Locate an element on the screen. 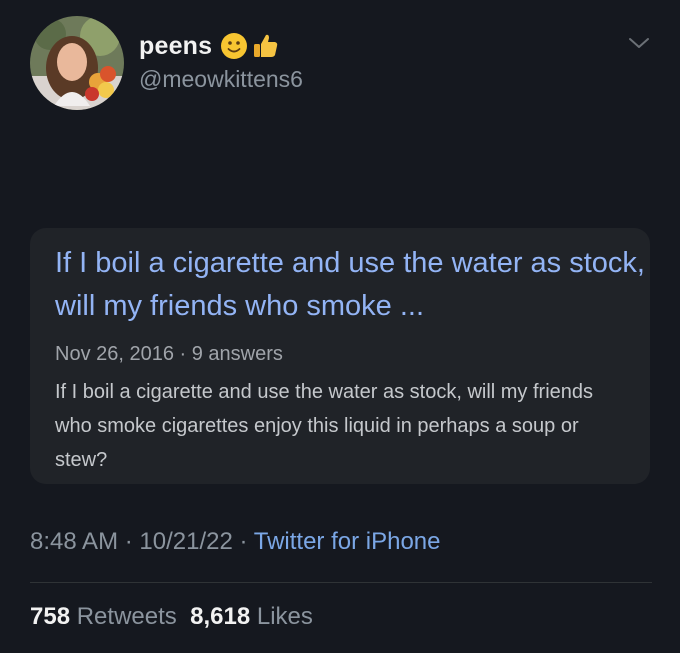 The height and width of the screenshot is (653, 680). likes-count: 8,618 is located at coordinates (220, 616).